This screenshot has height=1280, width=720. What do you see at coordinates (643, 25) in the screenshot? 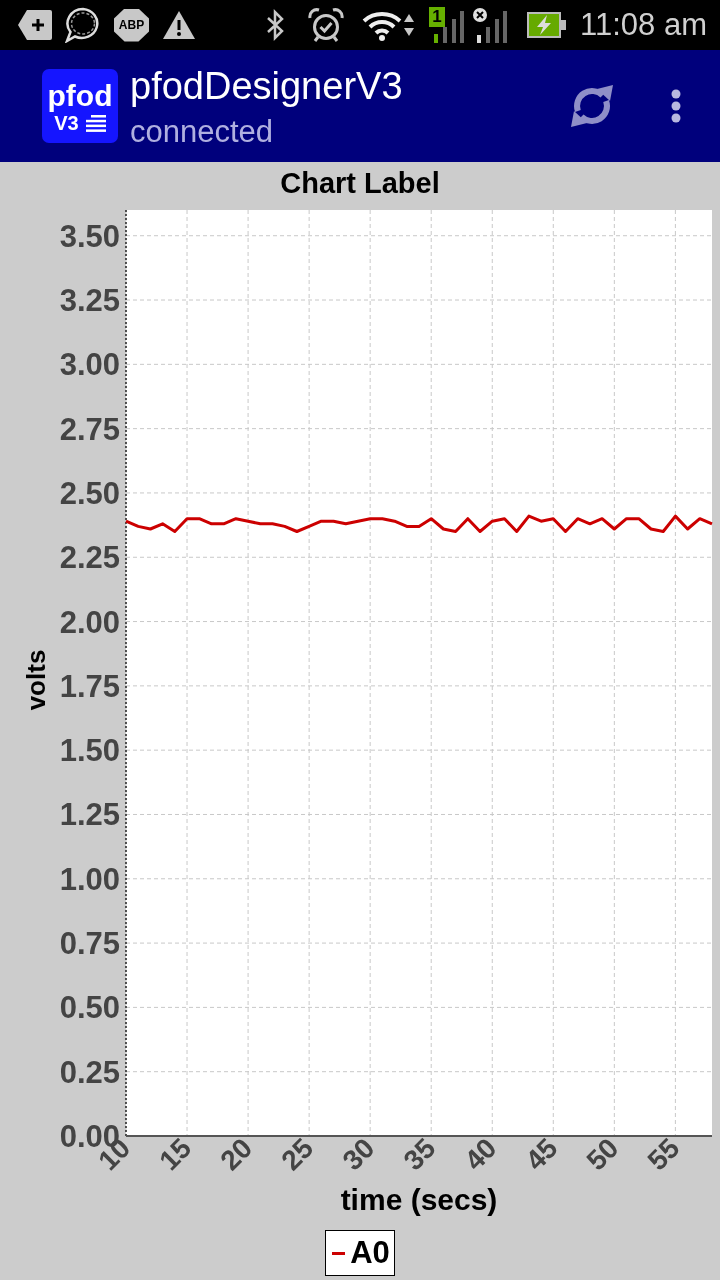
I see `status-time: 11:08 am` at bounding box center [643, 25].